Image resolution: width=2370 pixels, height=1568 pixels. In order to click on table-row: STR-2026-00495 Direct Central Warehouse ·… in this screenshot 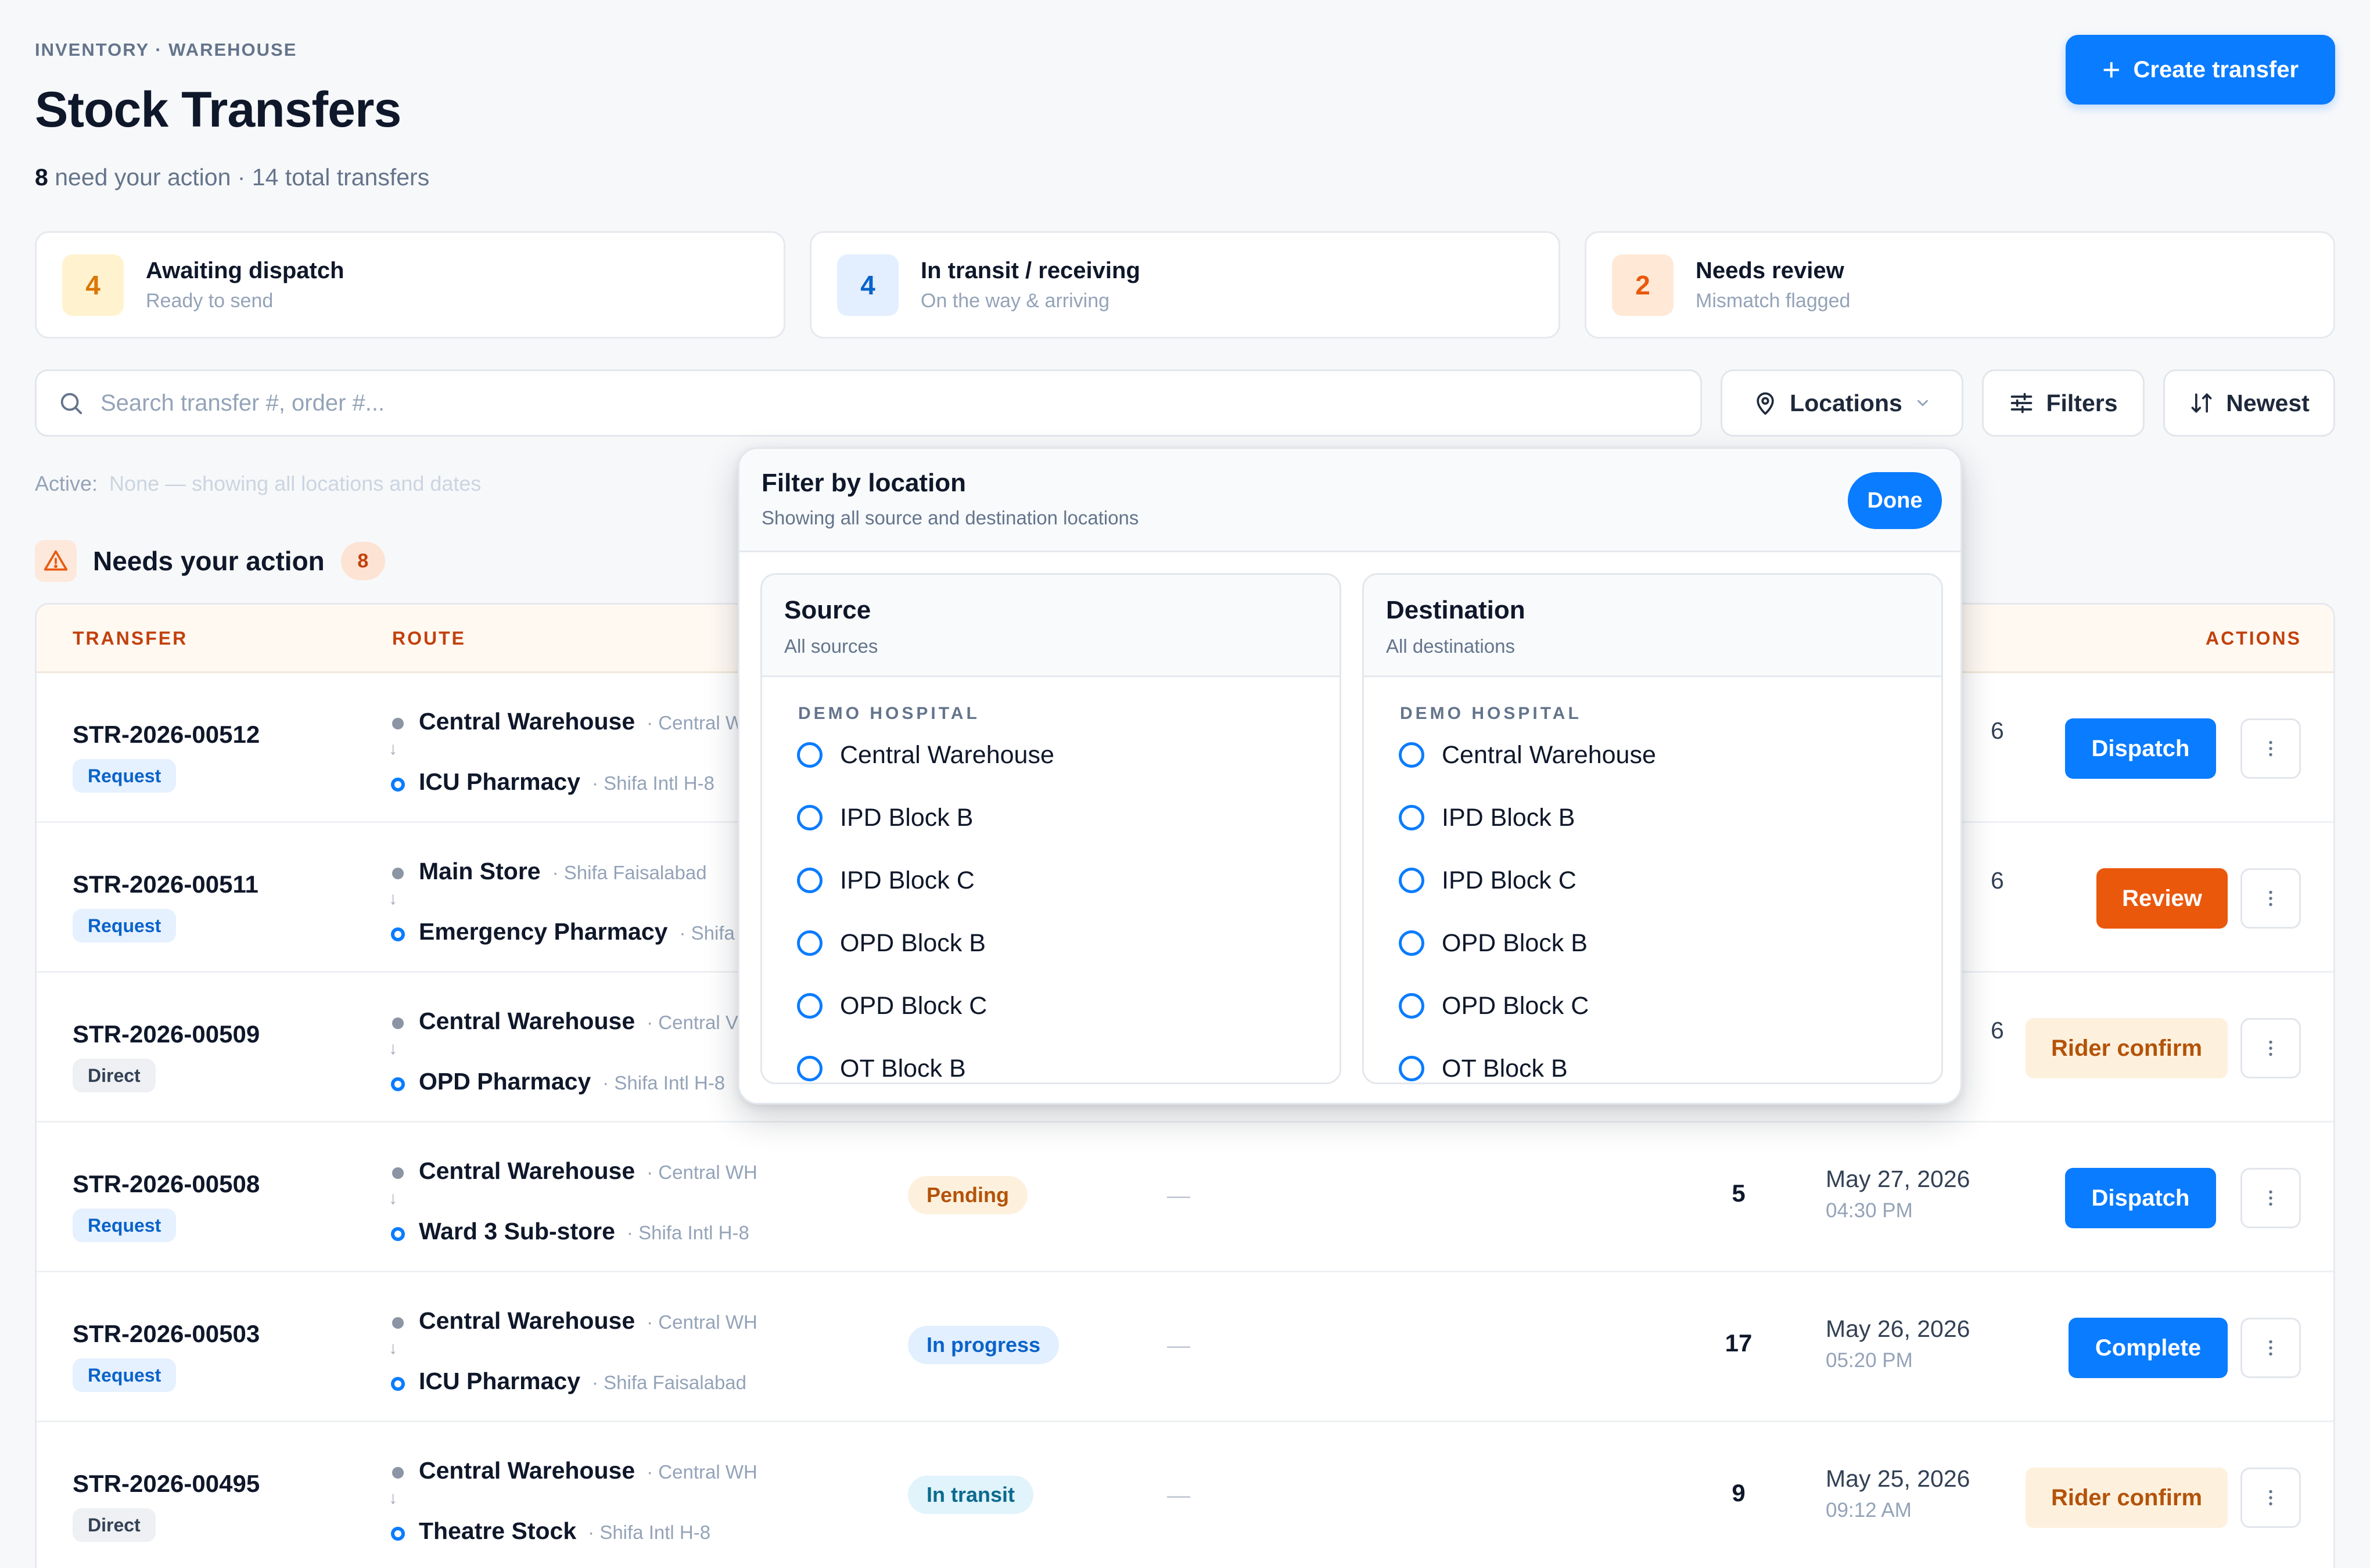, I will do `click(1185, 1495)`.